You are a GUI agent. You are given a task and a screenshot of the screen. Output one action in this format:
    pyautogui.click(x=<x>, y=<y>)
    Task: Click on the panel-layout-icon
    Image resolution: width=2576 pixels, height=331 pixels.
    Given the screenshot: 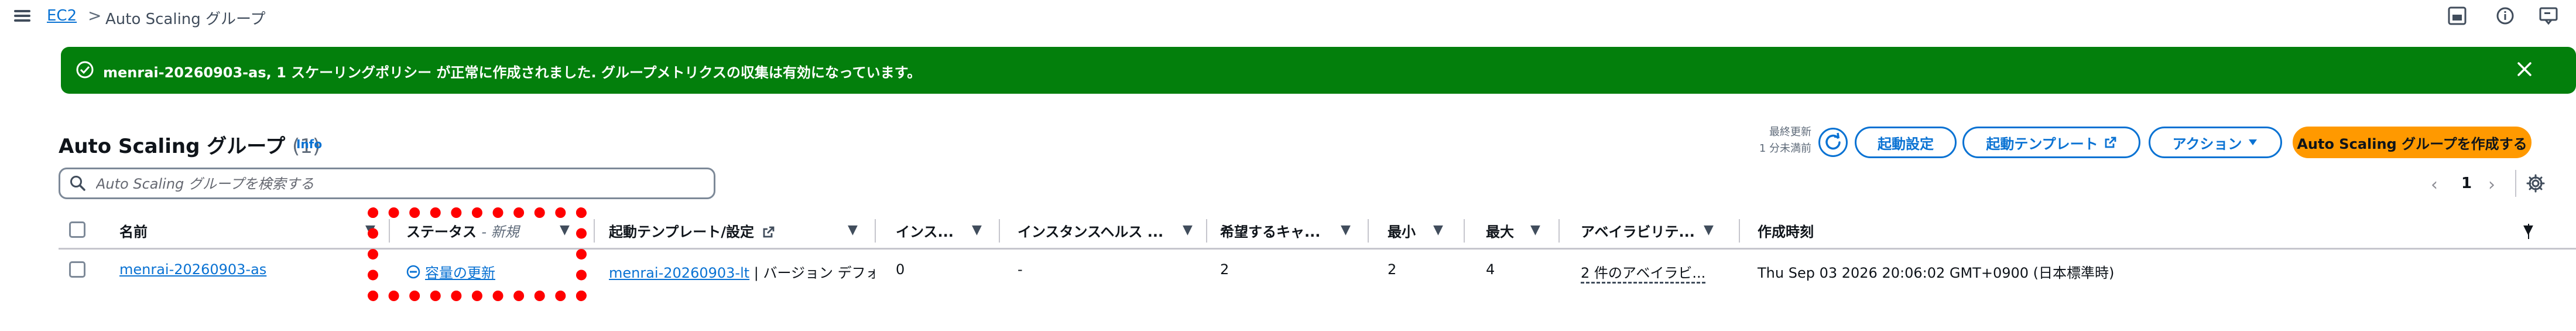 What is the action you would take?
    pyautogui.click(x=2457, y=16)
    